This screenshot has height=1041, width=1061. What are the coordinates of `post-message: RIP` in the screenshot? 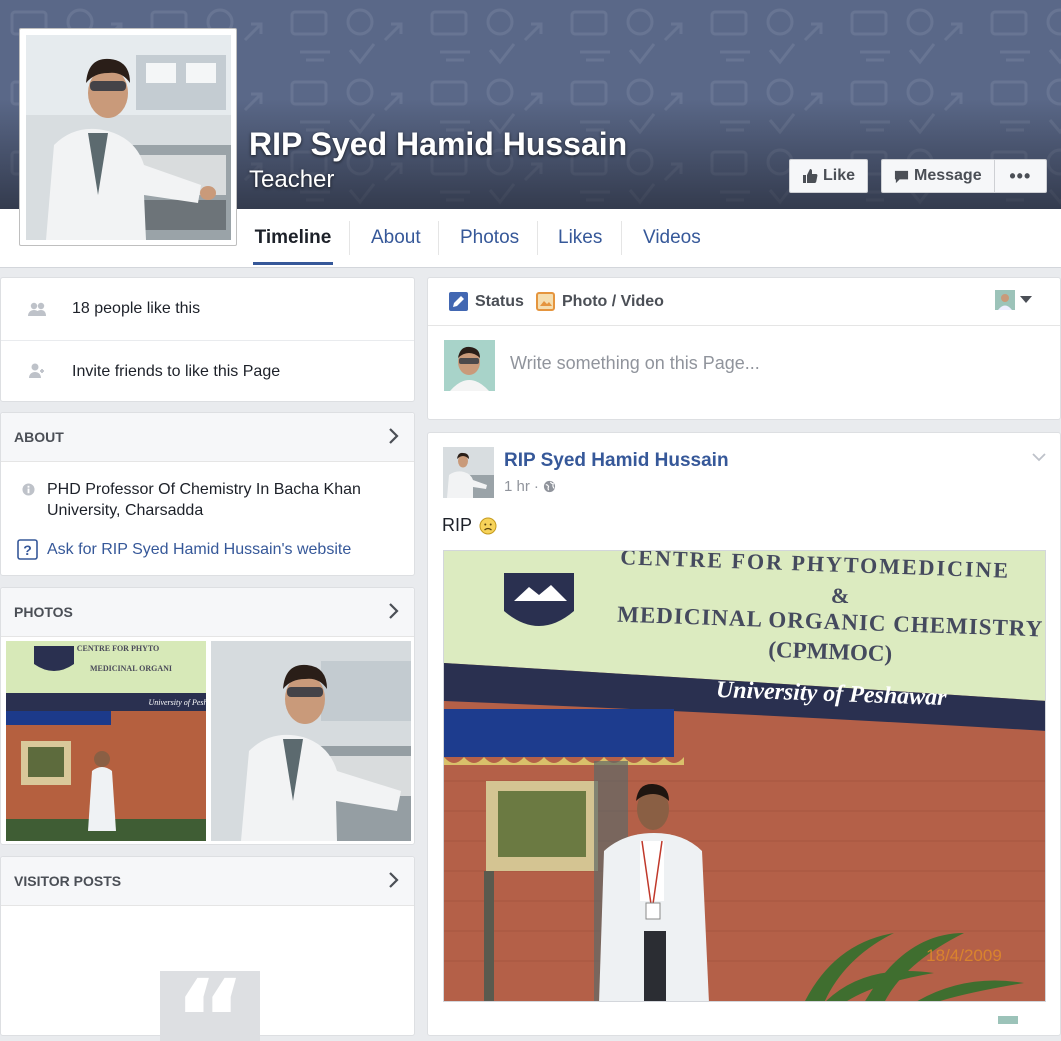 It's located at (457, 525).